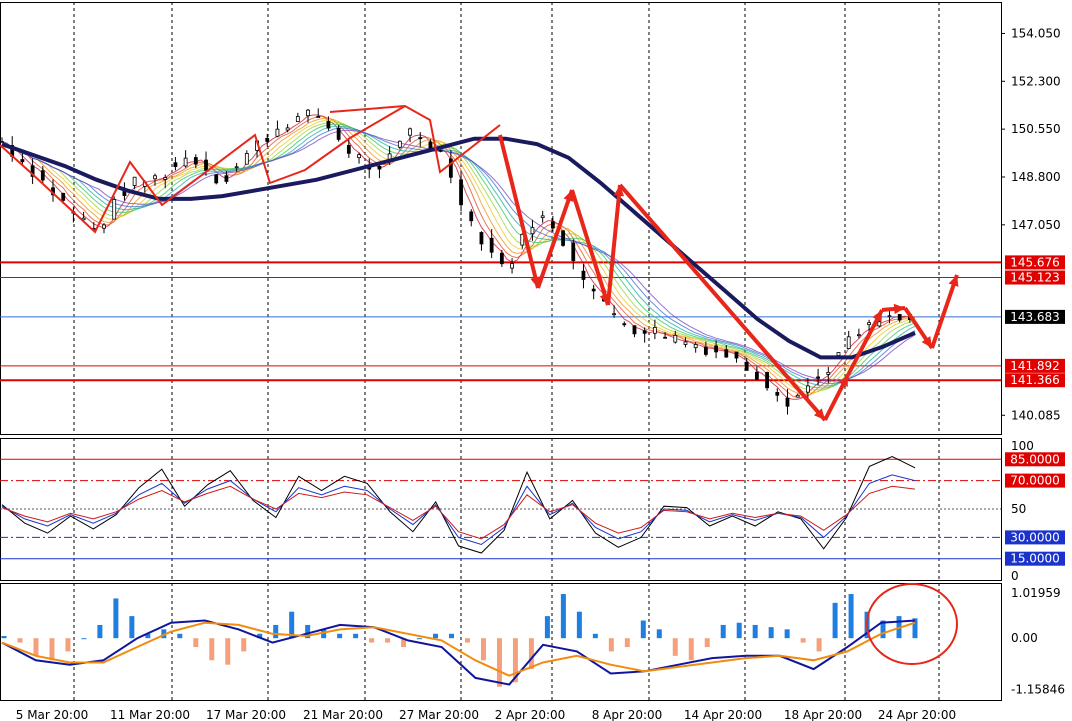 This screenshot has width=1072, height=721. Describe the element at coordinates (479, 635) in the screenshot. I see `macd-series` at that location.